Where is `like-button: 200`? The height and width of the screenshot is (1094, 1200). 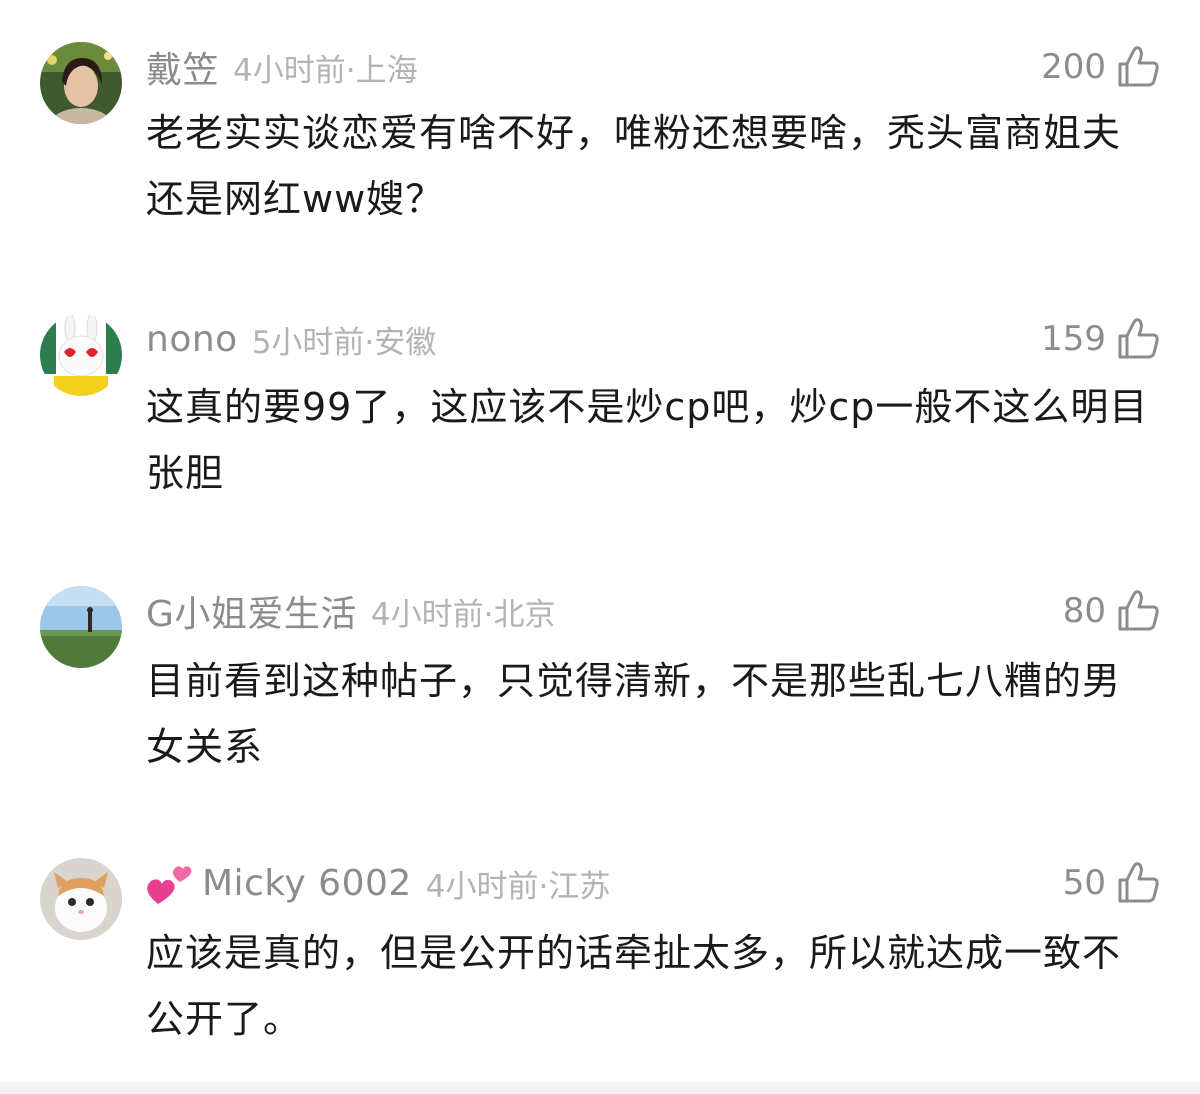 like-button: 200 is located at coordinates (1100, 67).